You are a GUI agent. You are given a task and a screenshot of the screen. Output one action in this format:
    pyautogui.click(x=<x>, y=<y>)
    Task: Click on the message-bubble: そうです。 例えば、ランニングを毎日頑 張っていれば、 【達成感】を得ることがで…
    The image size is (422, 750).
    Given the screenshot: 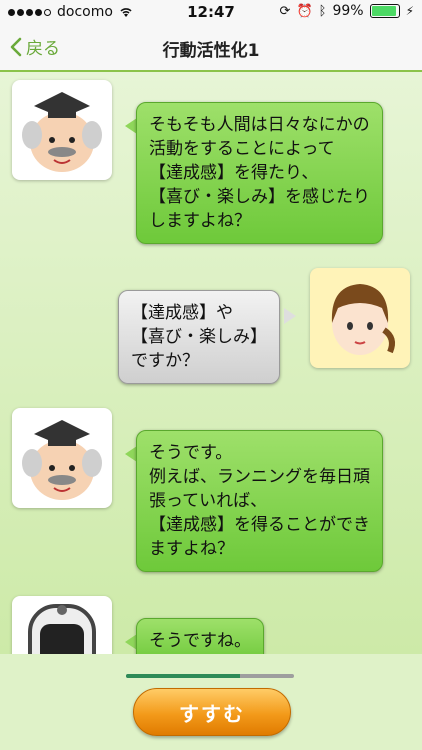 What is the action you would take?
    pyautogui.click(x=259, y=501)
    